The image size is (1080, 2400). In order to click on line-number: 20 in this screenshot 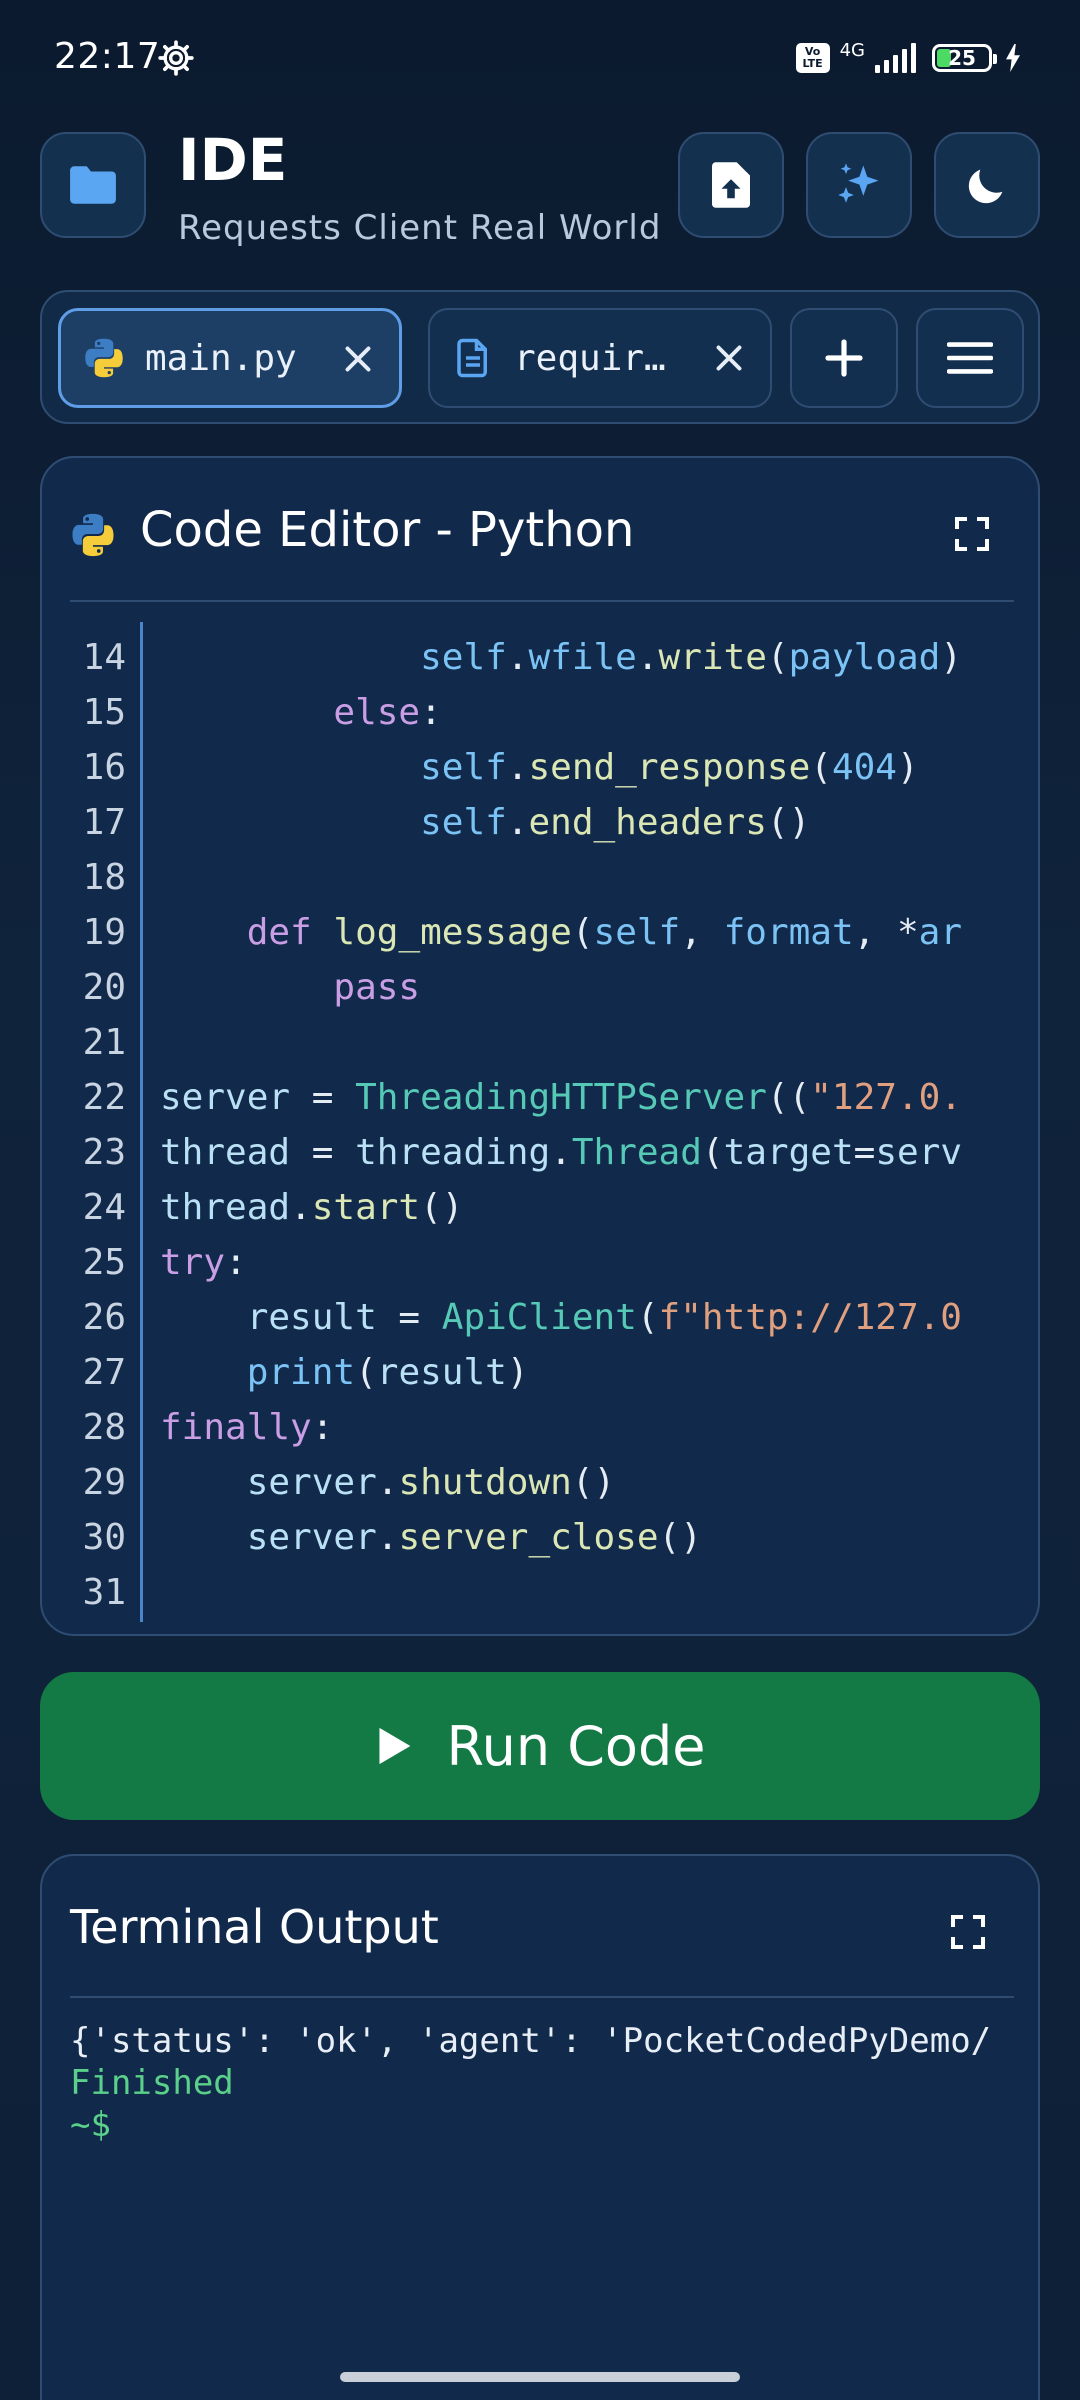, I will do `click(104, 987)`.